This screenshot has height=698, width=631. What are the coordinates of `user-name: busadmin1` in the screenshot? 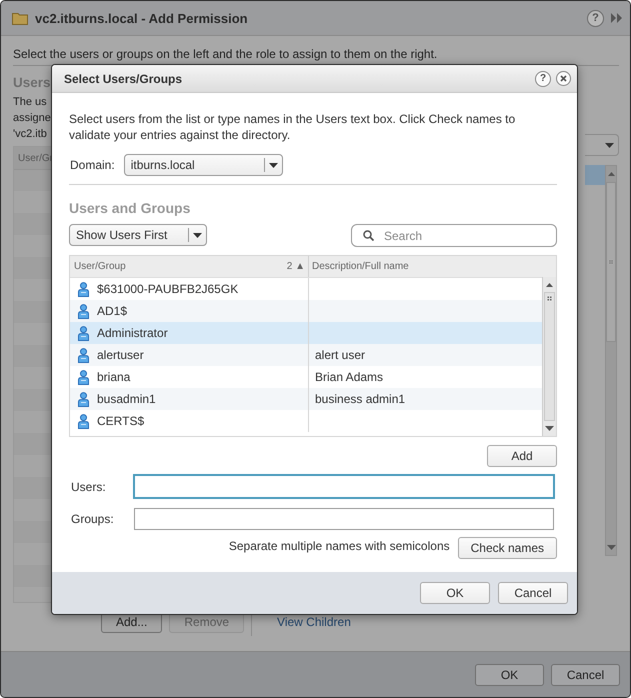 It's located at (126, 399).